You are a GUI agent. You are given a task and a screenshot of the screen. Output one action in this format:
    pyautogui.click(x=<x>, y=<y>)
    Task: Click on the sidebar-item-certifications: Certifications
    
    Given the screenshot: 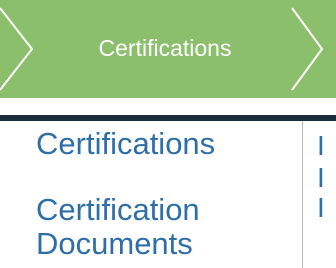 What is the action you would take?
    pyautogui.click(x=125, y=144)
    